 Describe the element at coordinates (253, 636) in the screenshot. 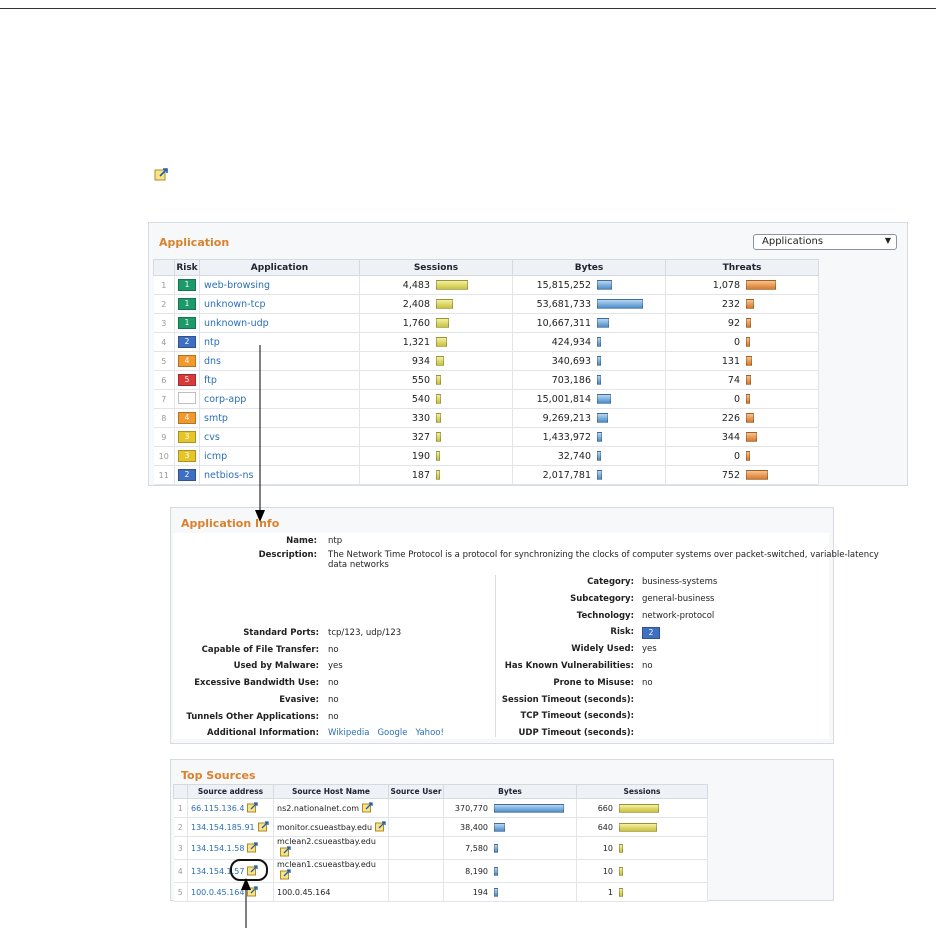

I see `annotation-arrows` at that location.